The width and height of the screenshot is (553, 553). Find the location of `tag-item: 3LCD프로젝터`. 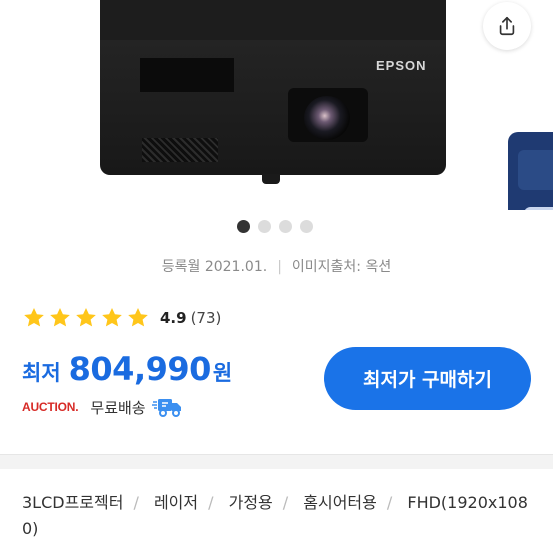

tag-item: 3LCD프로젝터 is located at coordinates (72, 502).